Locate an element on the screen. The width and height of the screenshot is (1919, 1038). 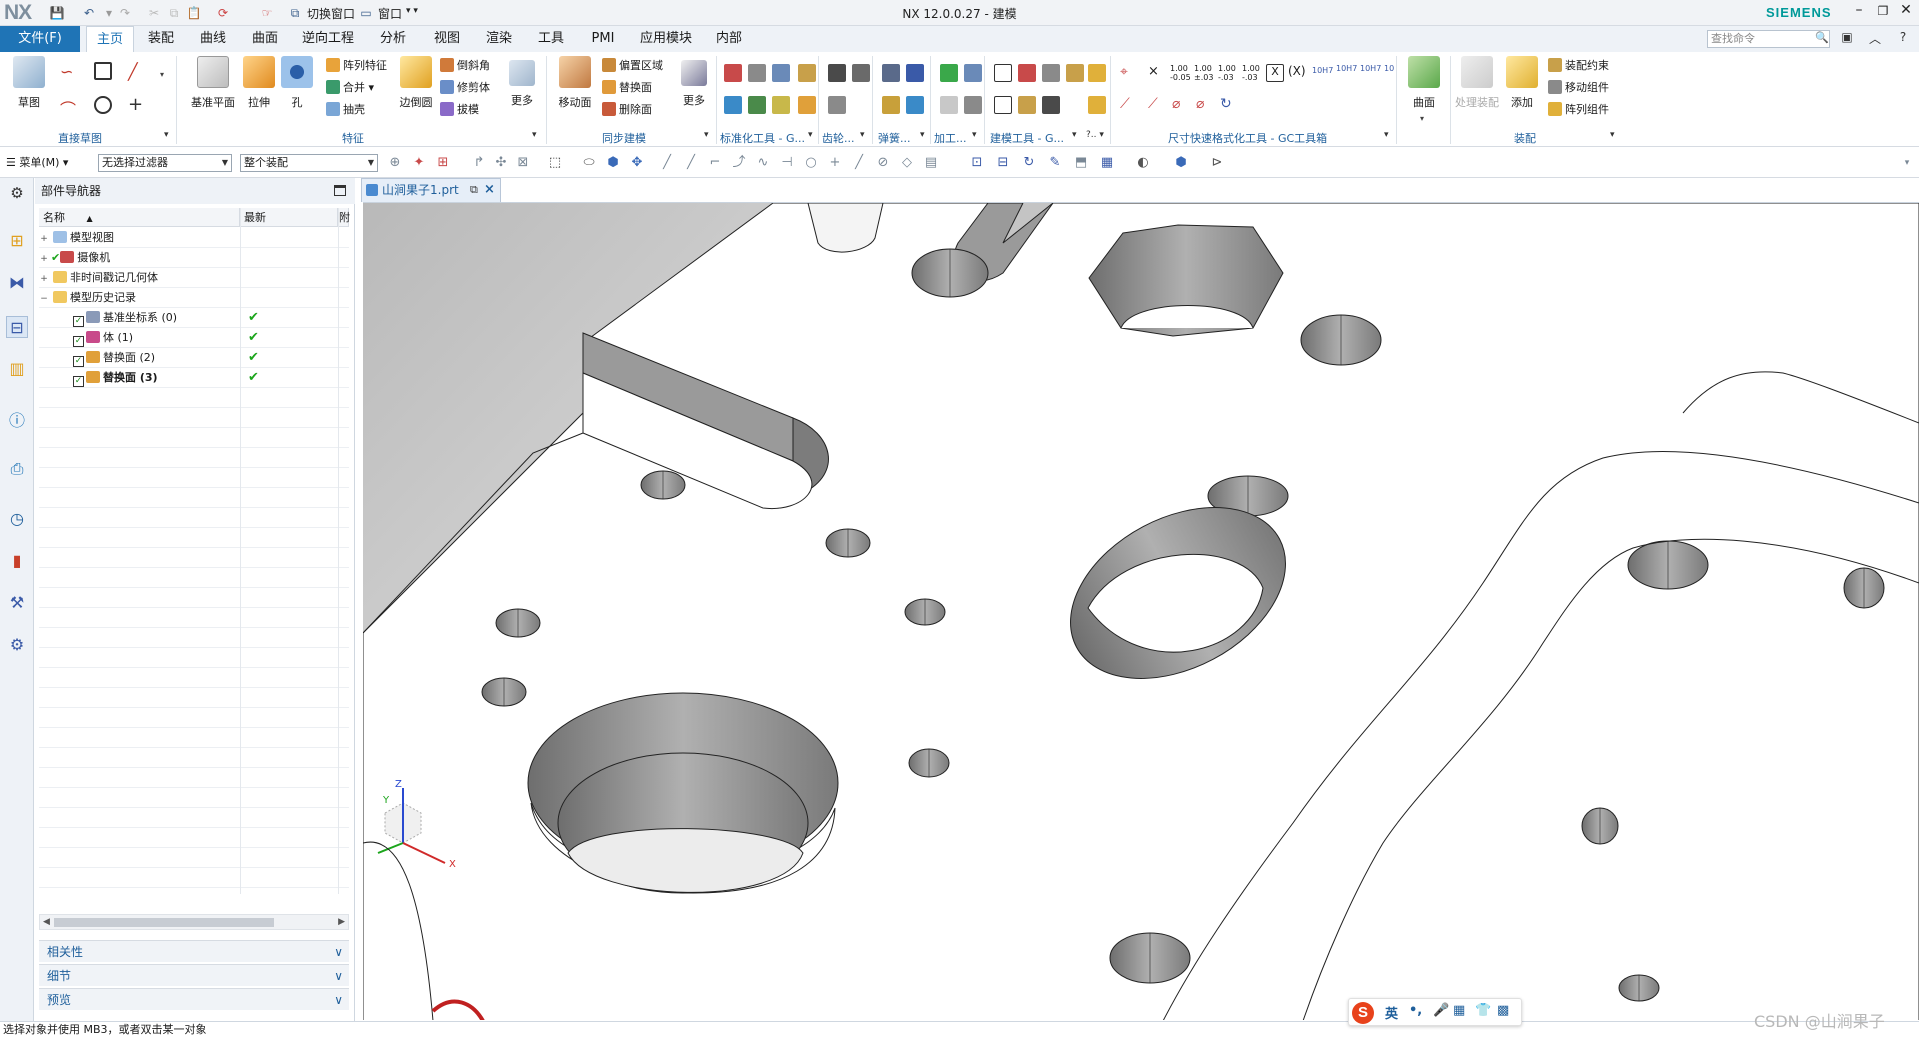
pattern-feature-button: 阵列特征 is located at coordinates (356, 66).